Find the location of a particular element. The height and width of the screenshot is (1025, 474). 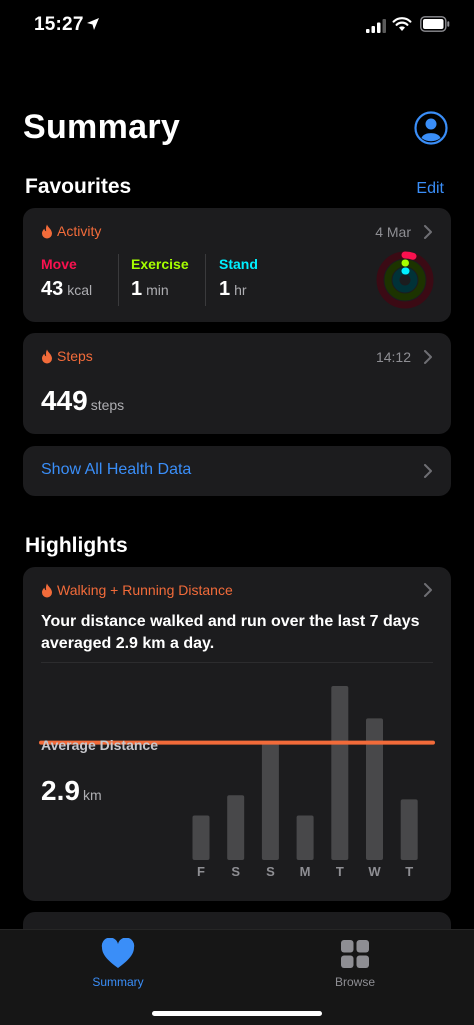

average-distance-unit: km is located at coordinates (92, 795).